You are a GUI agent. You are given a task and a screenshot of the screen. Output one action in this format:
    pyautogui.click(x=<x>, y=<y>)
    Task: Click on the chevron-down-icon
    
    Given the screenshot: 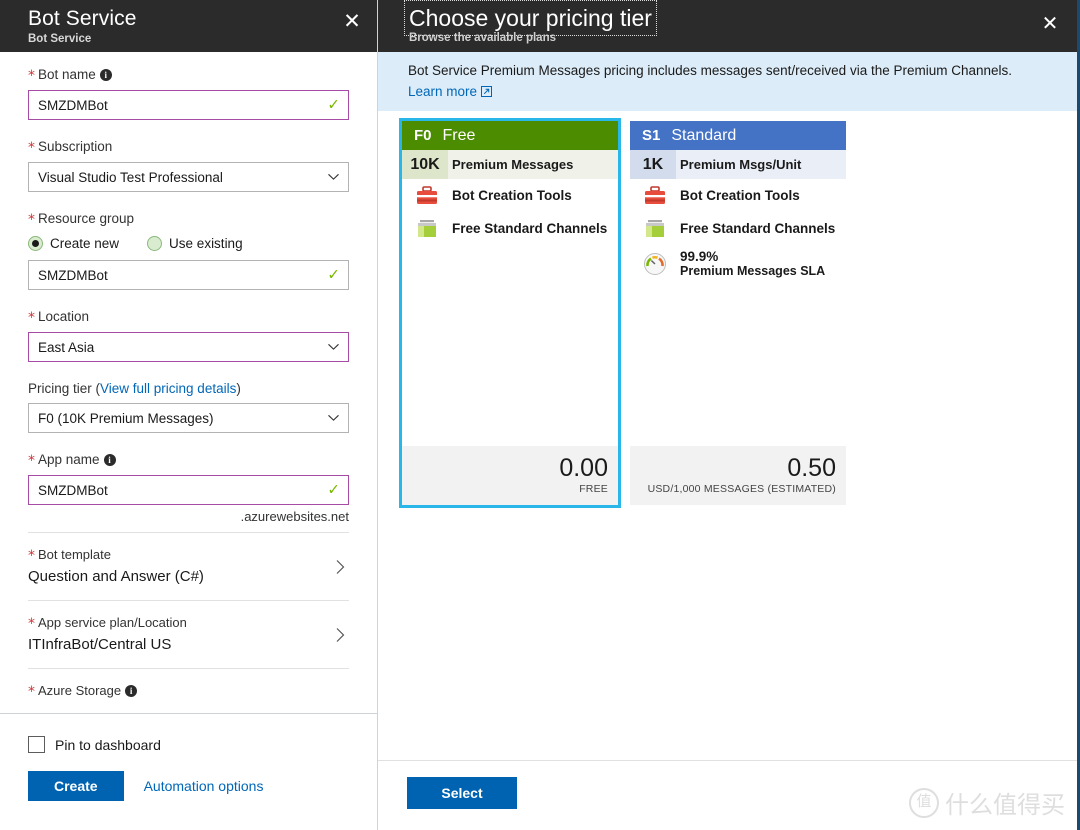 What is the action you would take?
    pyautogui.click(x=333, y=346)
    